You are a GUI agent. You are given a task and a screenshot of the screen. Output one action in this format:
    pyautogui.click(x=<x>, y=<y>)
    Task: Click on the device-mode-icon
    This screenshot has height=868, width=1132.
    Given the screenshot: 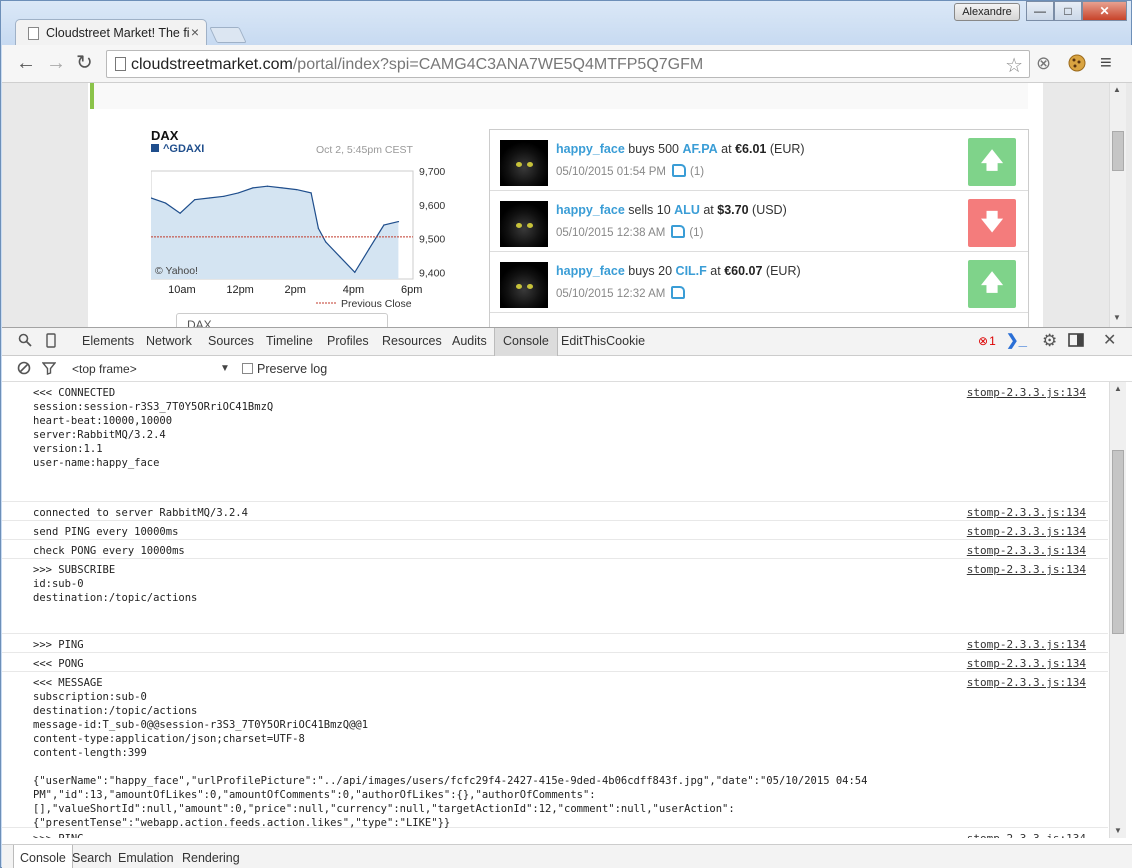 What is the action you would take?
    pyautogui.click(x=51, y=342)
    